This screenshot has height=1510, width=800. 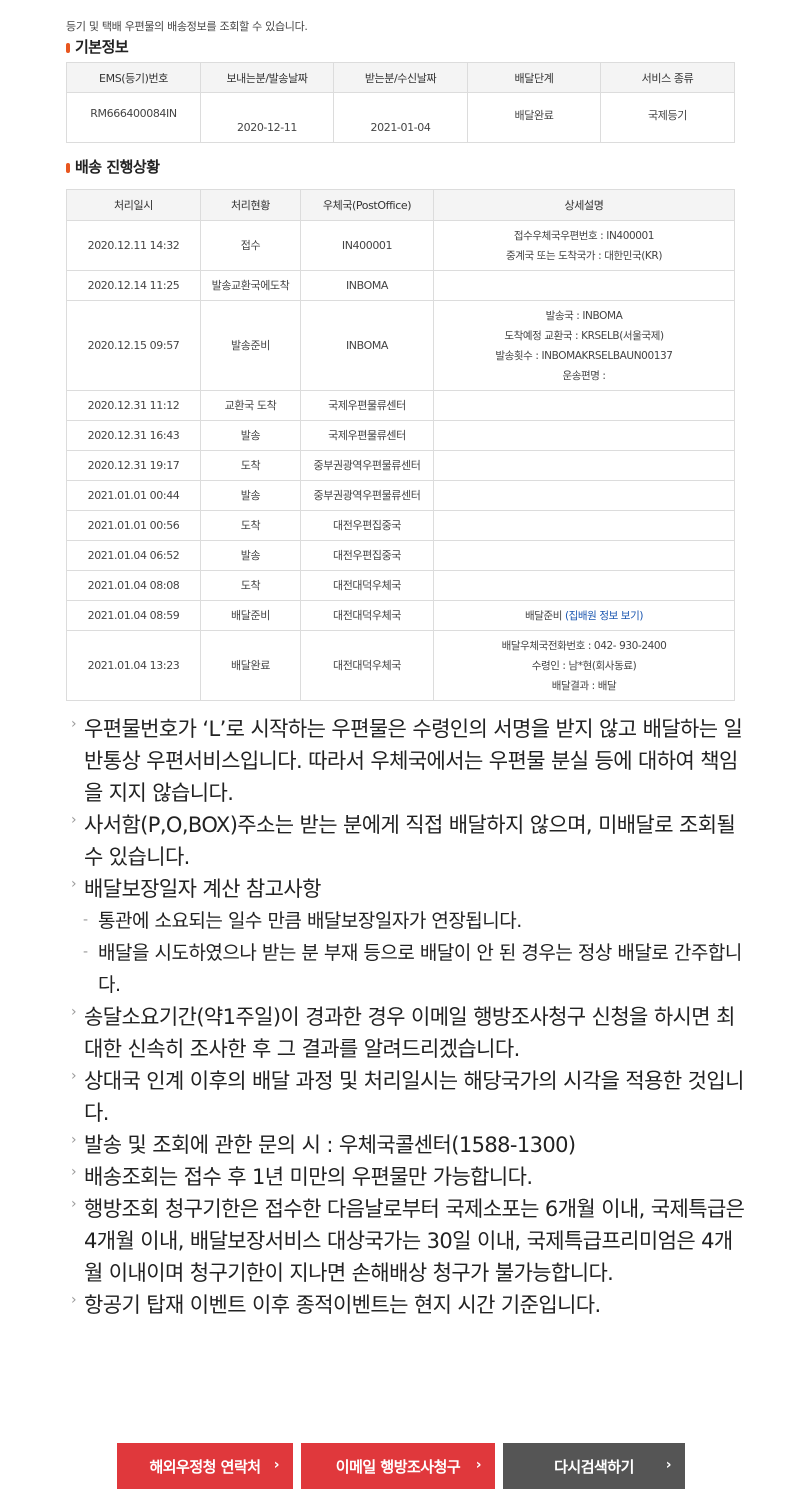 I want to click on basic-info-title-text: 기본정보, so click(x=102, y=47).